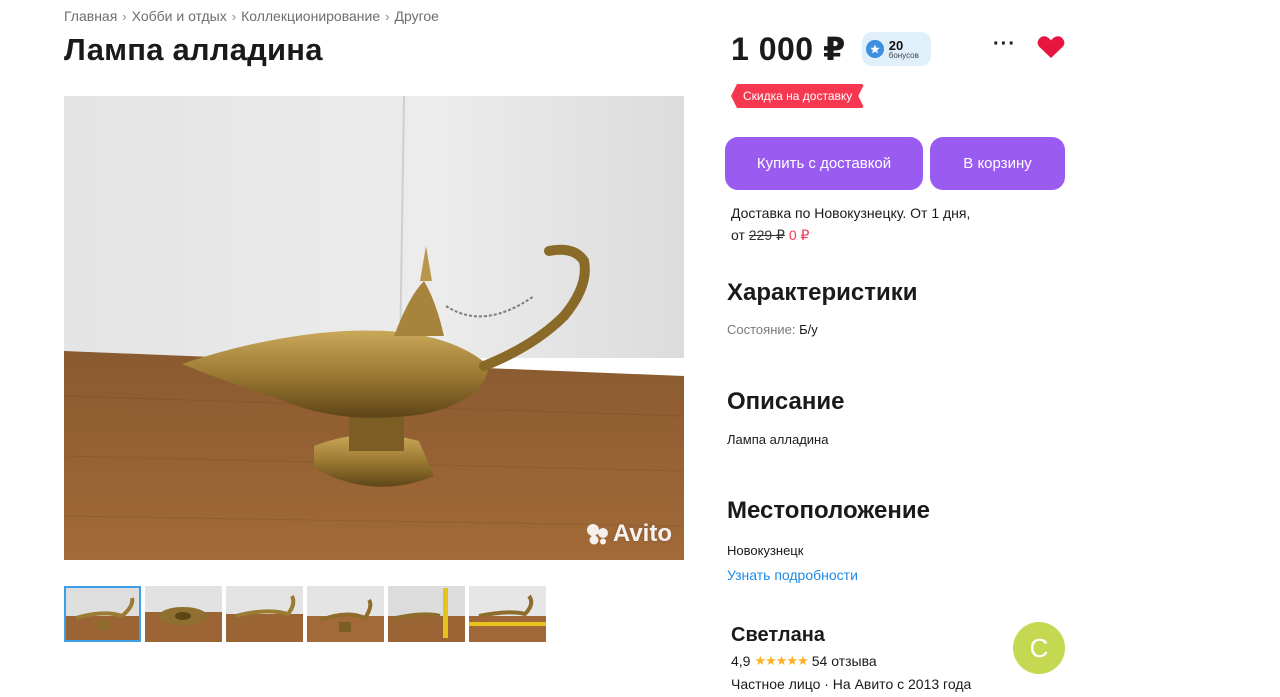  Describe the element at coordinates (797, 96) in the screenshot. I see `discount-badge: Скидка на доставку` at that location.